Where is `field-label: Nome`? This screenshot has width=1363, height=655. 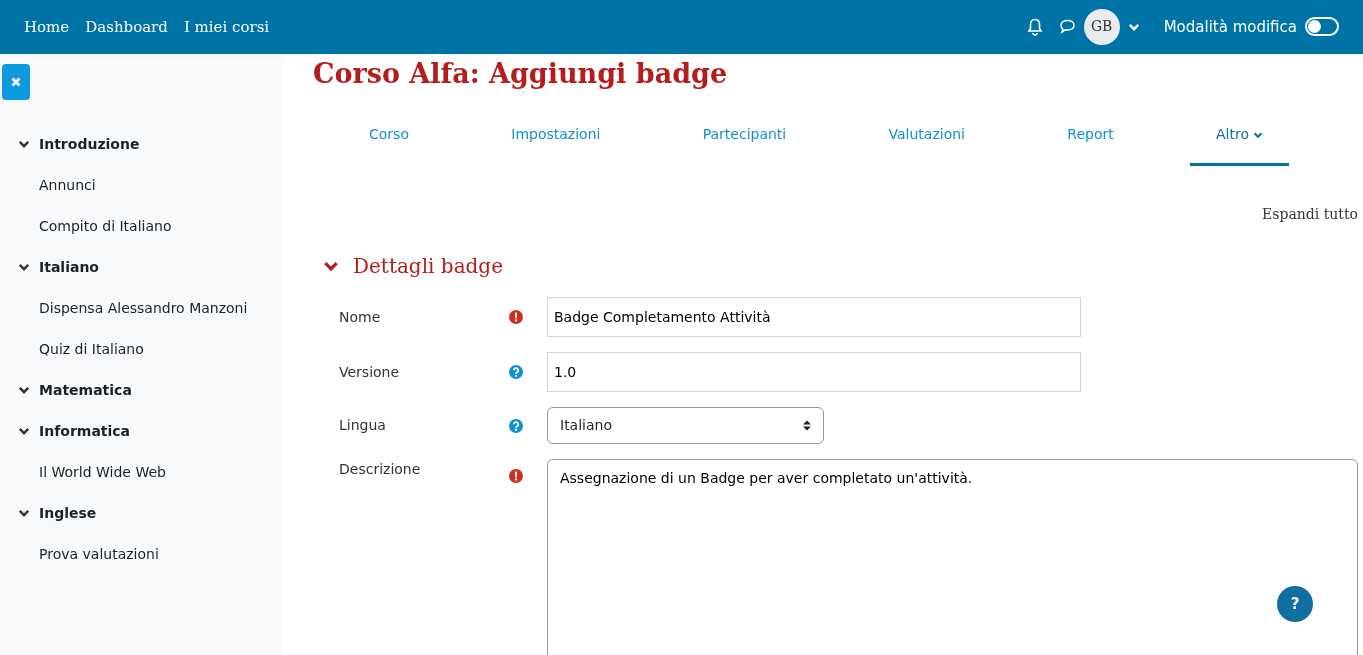 field-label: Nome is located at coordinates (360, 317).